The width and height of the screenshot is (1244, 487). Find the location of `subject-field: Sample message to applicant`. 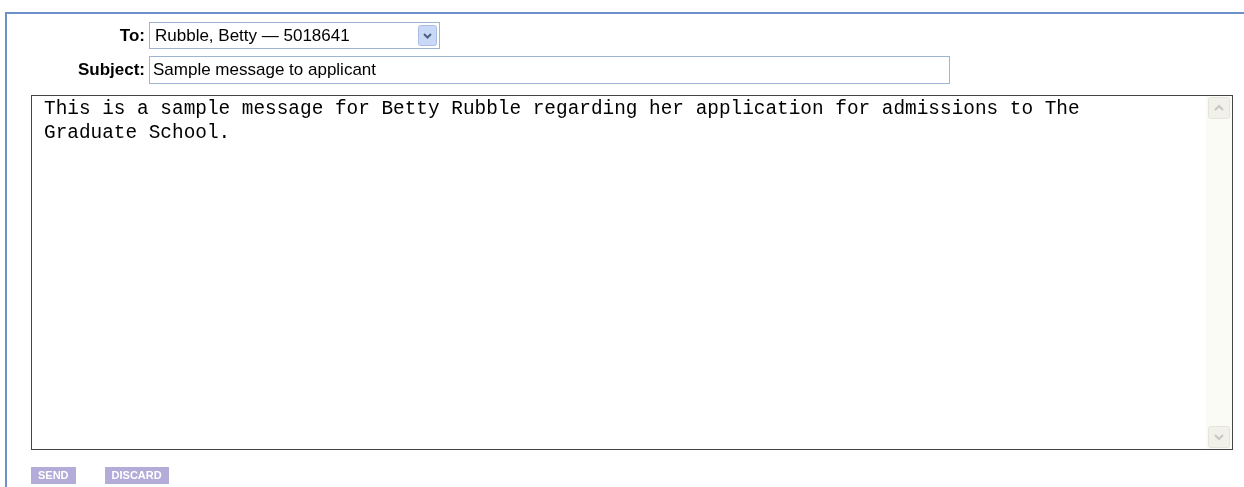

subject-field: Sample message to applicant is located at coordinates (549, 70).